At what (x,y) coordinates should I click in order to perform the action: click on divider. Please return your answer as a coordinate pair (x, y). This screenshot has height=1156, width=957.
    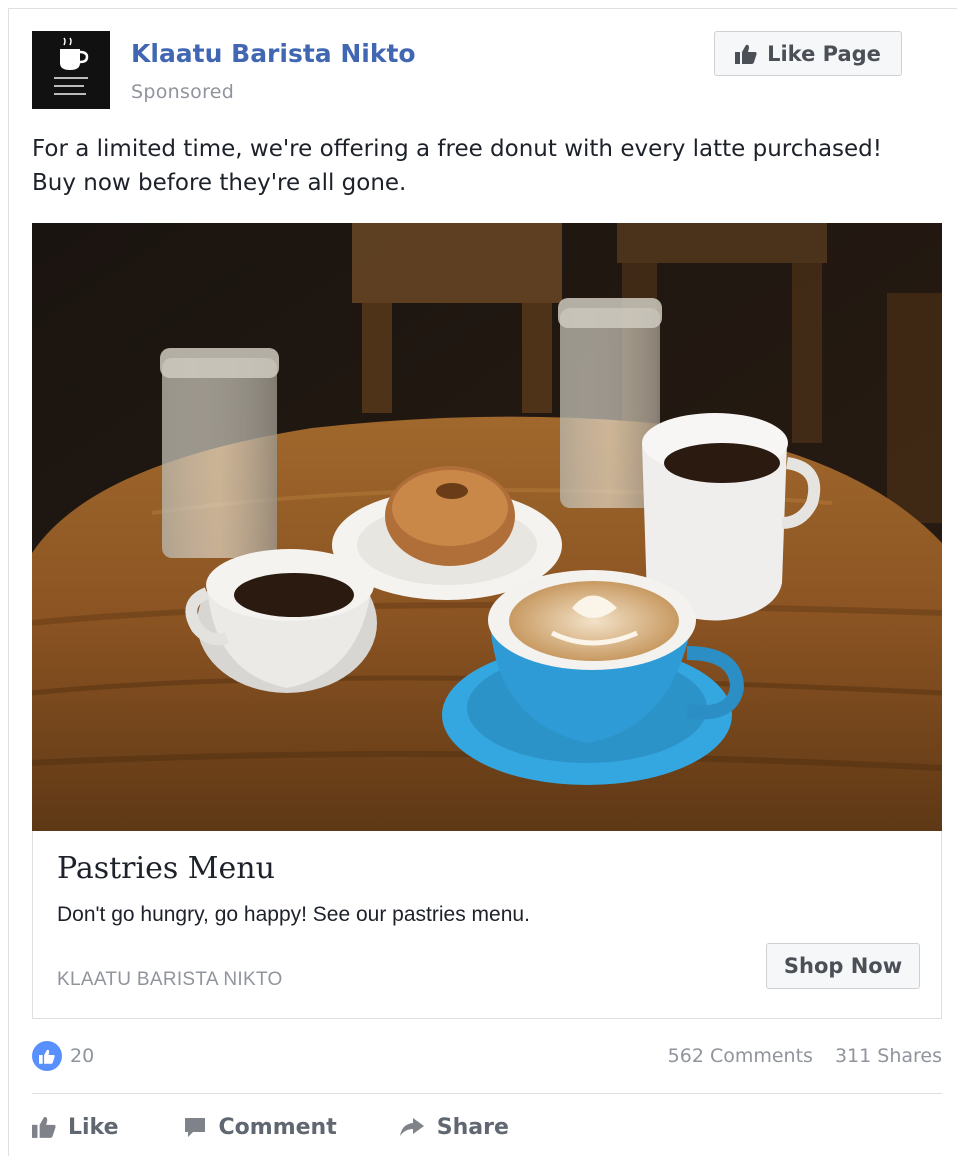
    Looking at the image, I should click on (487, 1093).